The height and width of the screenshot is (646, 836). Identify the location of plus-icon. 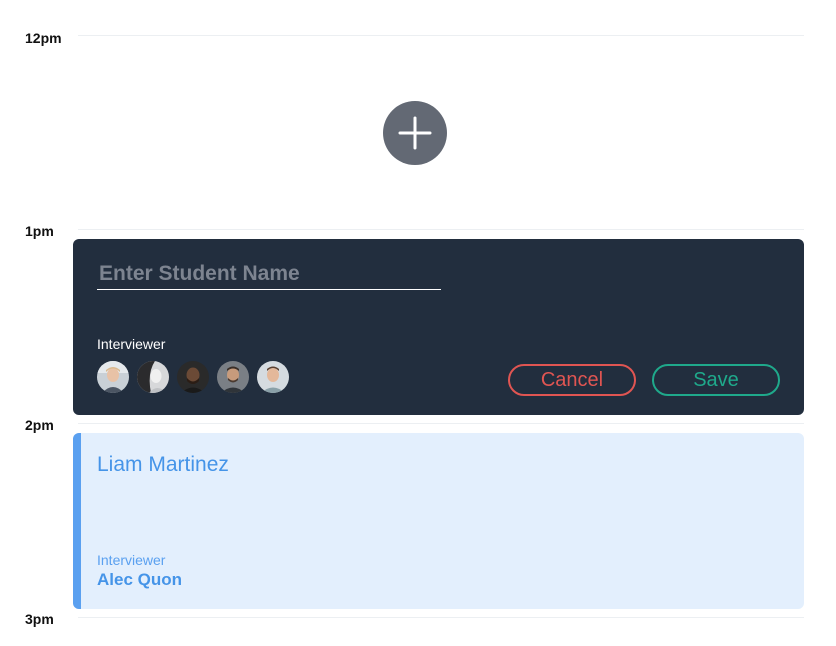
(415, 133).